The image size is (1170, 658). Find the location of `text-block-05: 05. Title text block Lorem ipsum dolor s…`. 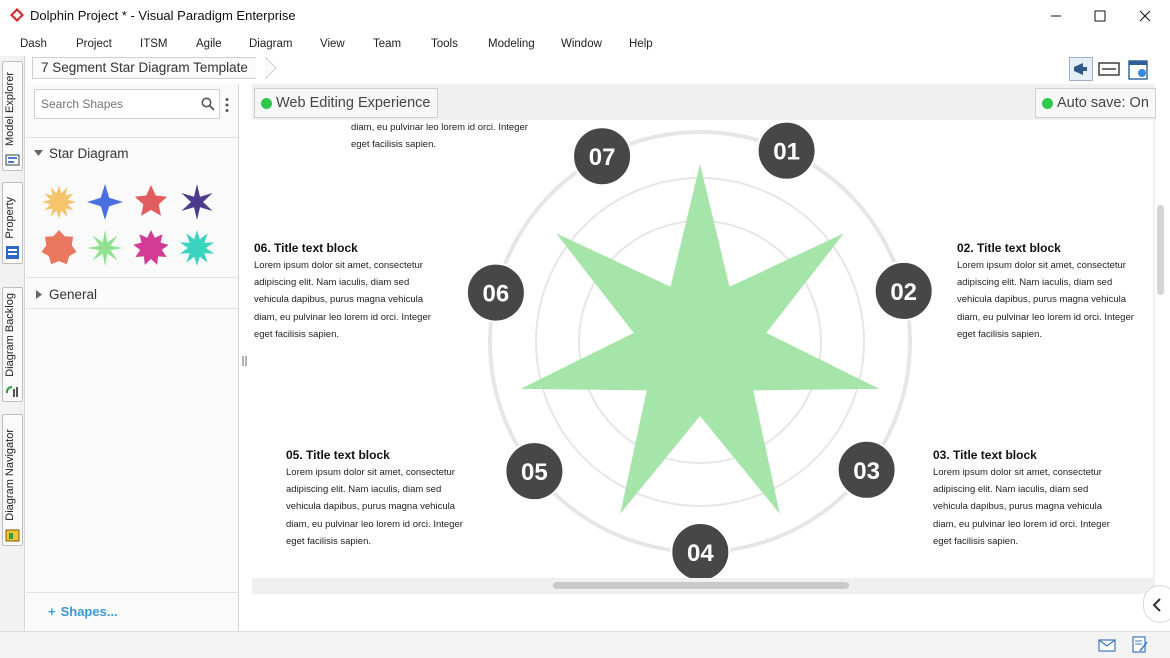

text-block-05: 05. Title text block Lorem ipsum dolor s… is located at coordinates (386, 499).